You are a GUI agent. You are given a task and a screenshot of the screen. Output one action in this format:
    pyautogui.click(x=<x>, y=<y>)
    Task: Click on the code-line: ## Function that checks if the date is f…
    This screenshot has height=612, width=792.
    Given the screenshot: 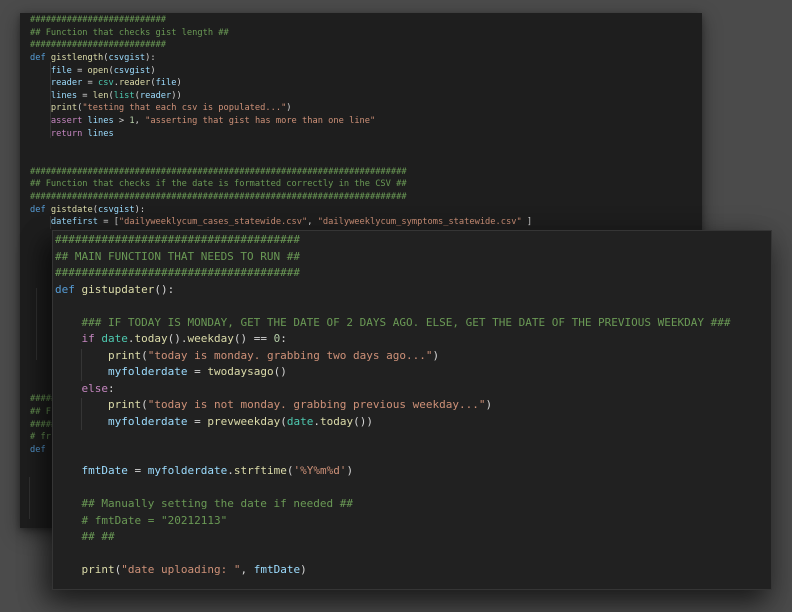 What is the action you would take?
    pyautogui.click(x=218, y=184)
    